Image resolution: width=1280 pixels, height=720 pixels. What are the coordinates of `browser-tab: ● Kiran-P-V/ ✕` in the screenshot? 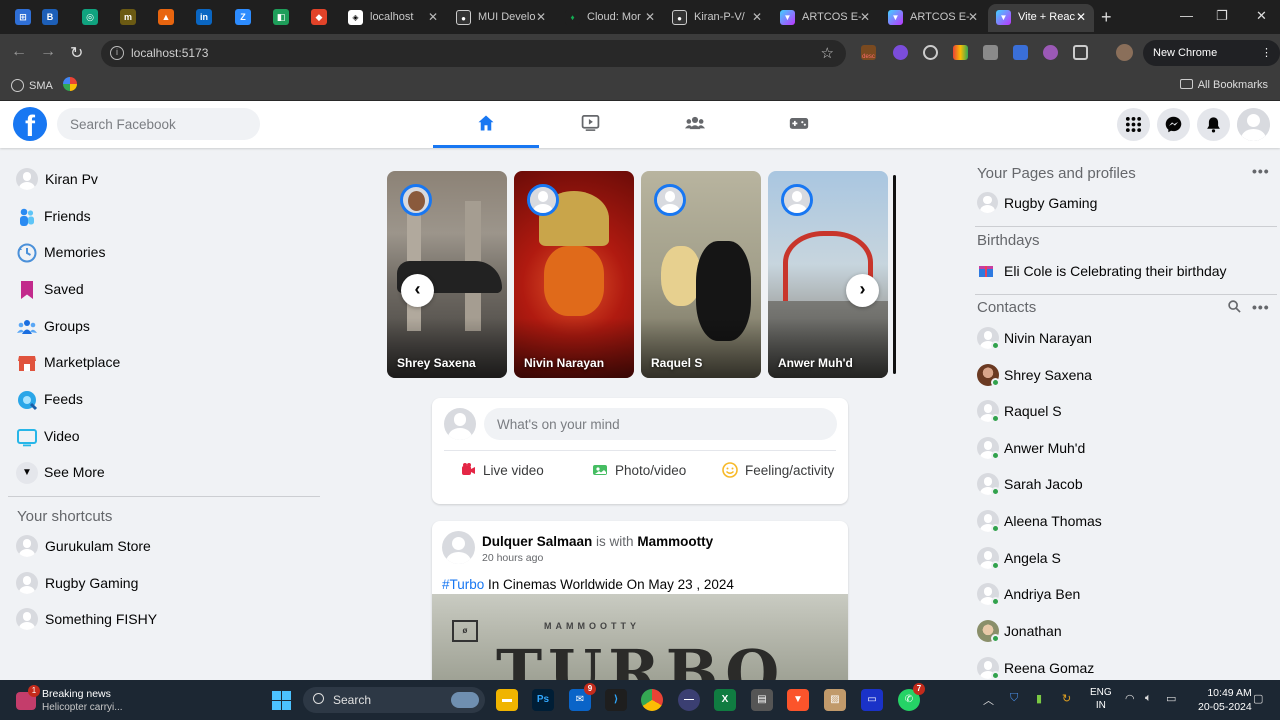 It's located at (717, 18).